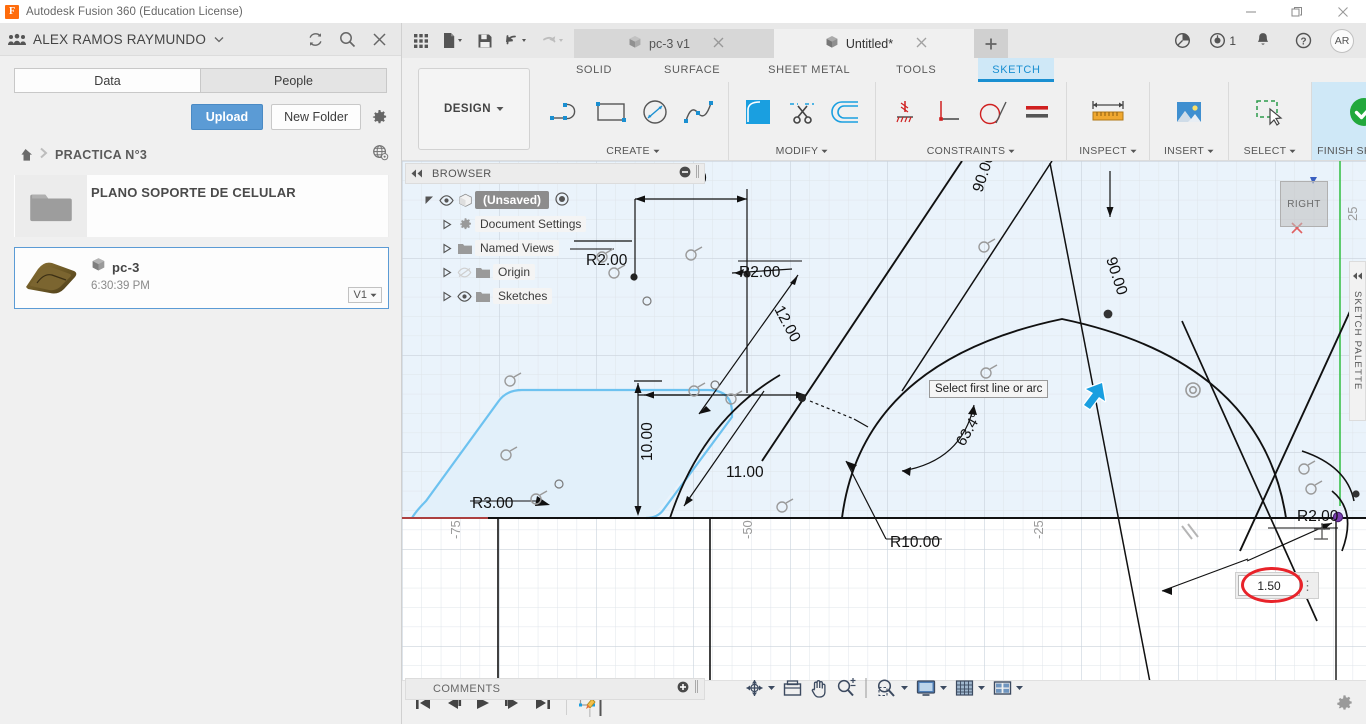 This screenshot has height=724, width=1366. Describe the element at coordinates (970, 687) in the screenshot. I see `grid-snap-button` at that location.